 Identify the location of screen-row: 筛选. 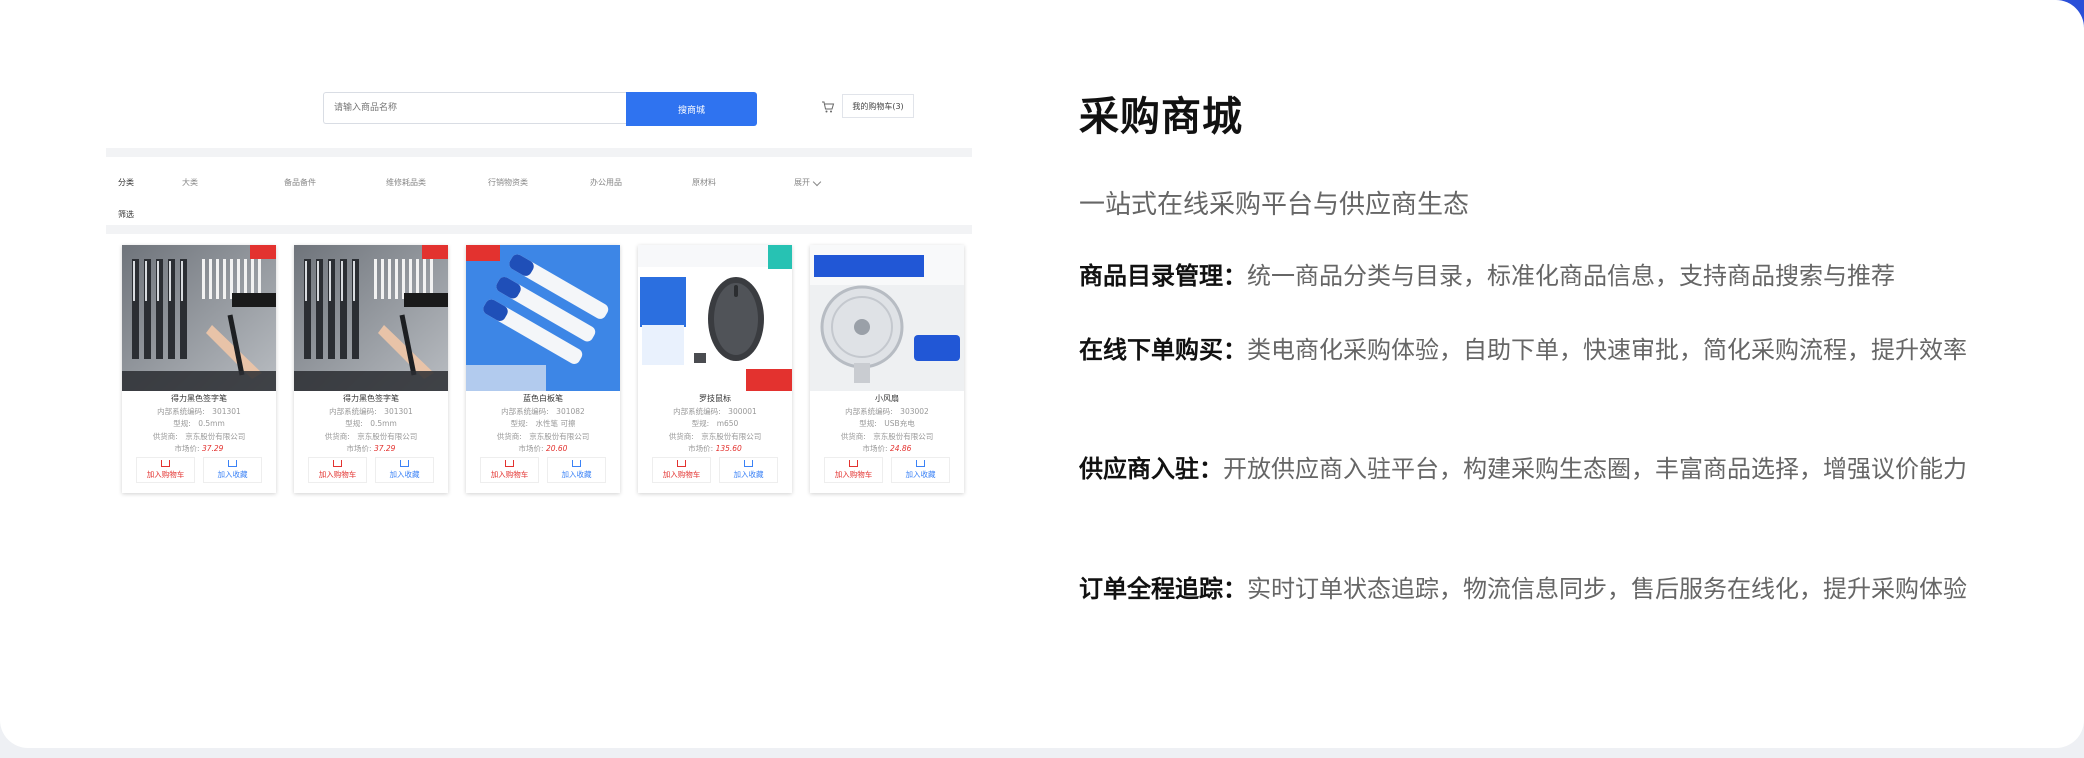
(150, 214).